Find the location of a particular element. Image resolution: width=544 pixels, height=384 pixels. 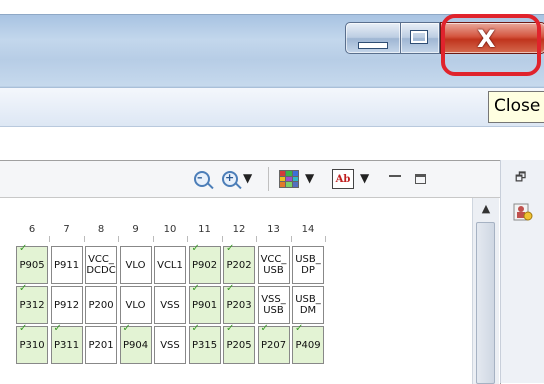

pin-cell: VCC_ DCDC is located at coordinates (101, 265).